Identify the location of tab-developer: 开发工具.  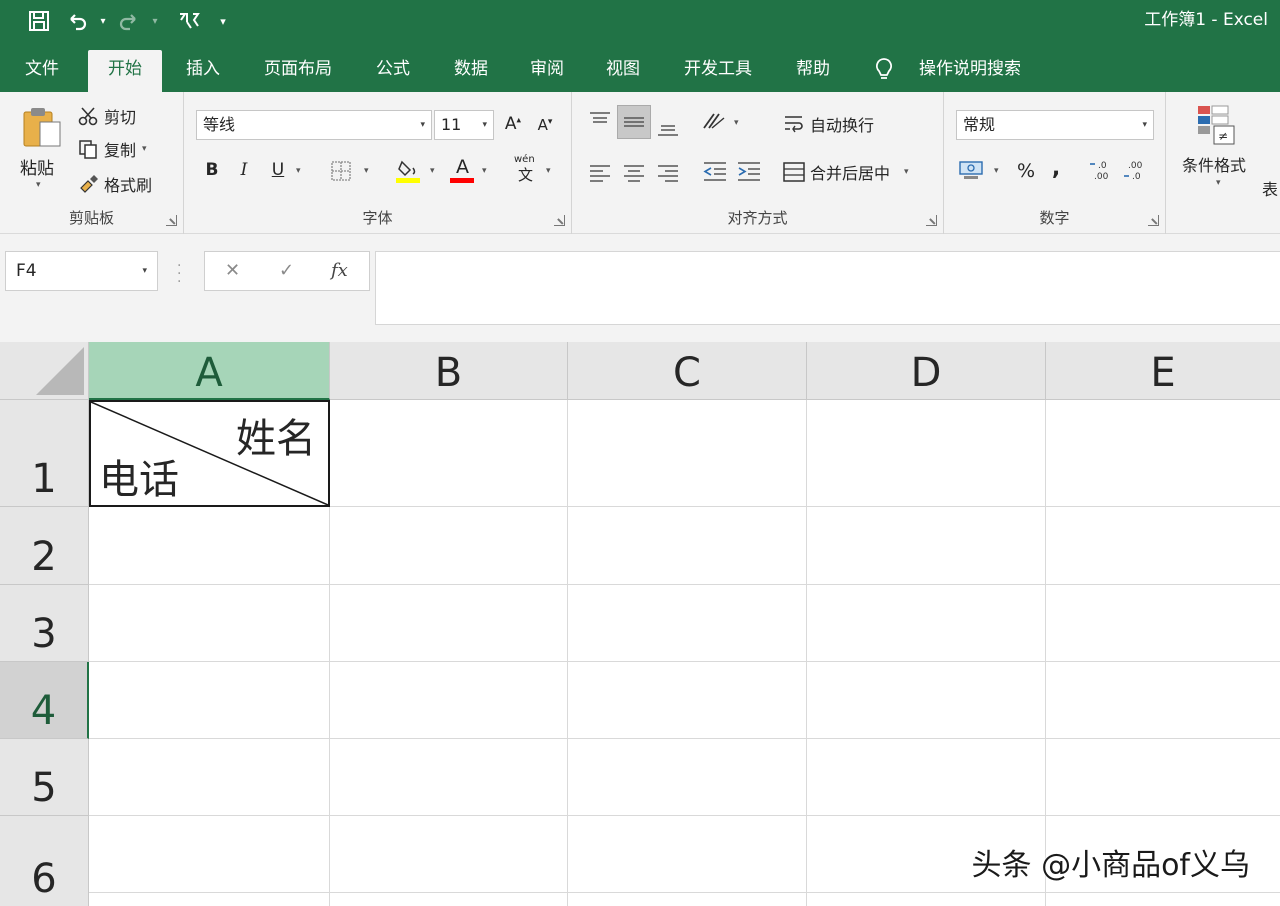
(718, 71).